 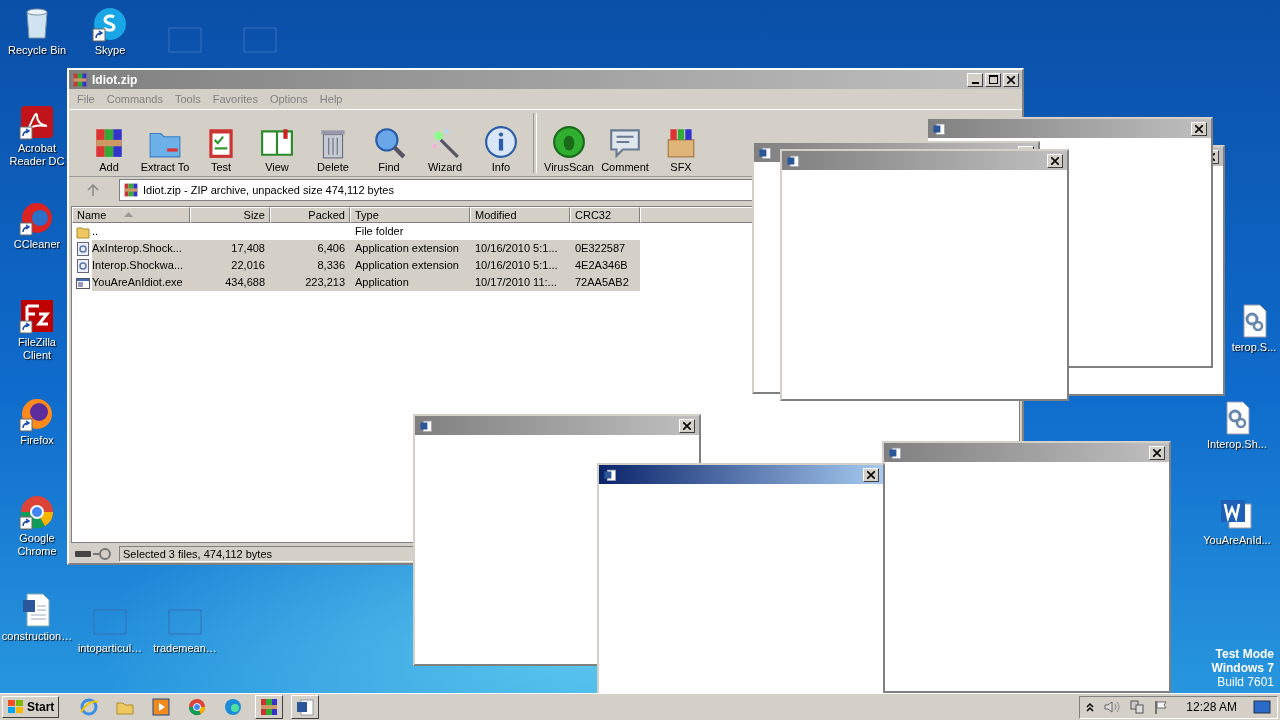 What do you see at coordinates (1245, 682) in the screenshot?
I see `system-notice-text: Build 7601` at bounding box center [1245, 682].